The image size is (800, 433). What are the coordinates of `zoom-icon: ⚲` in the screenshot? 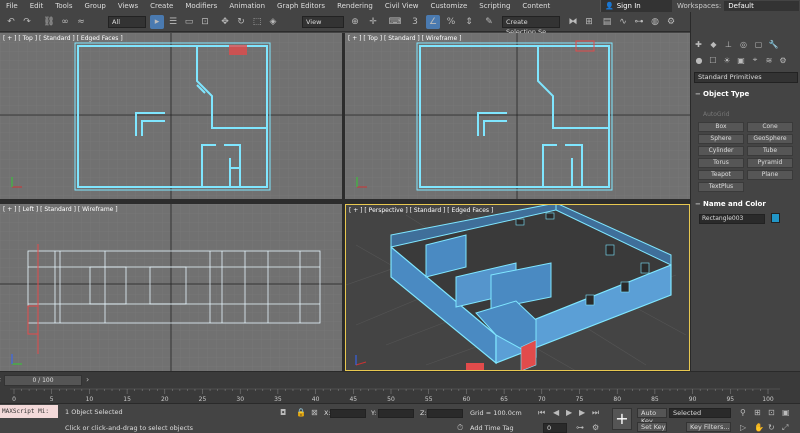 It's located at (743, 412).